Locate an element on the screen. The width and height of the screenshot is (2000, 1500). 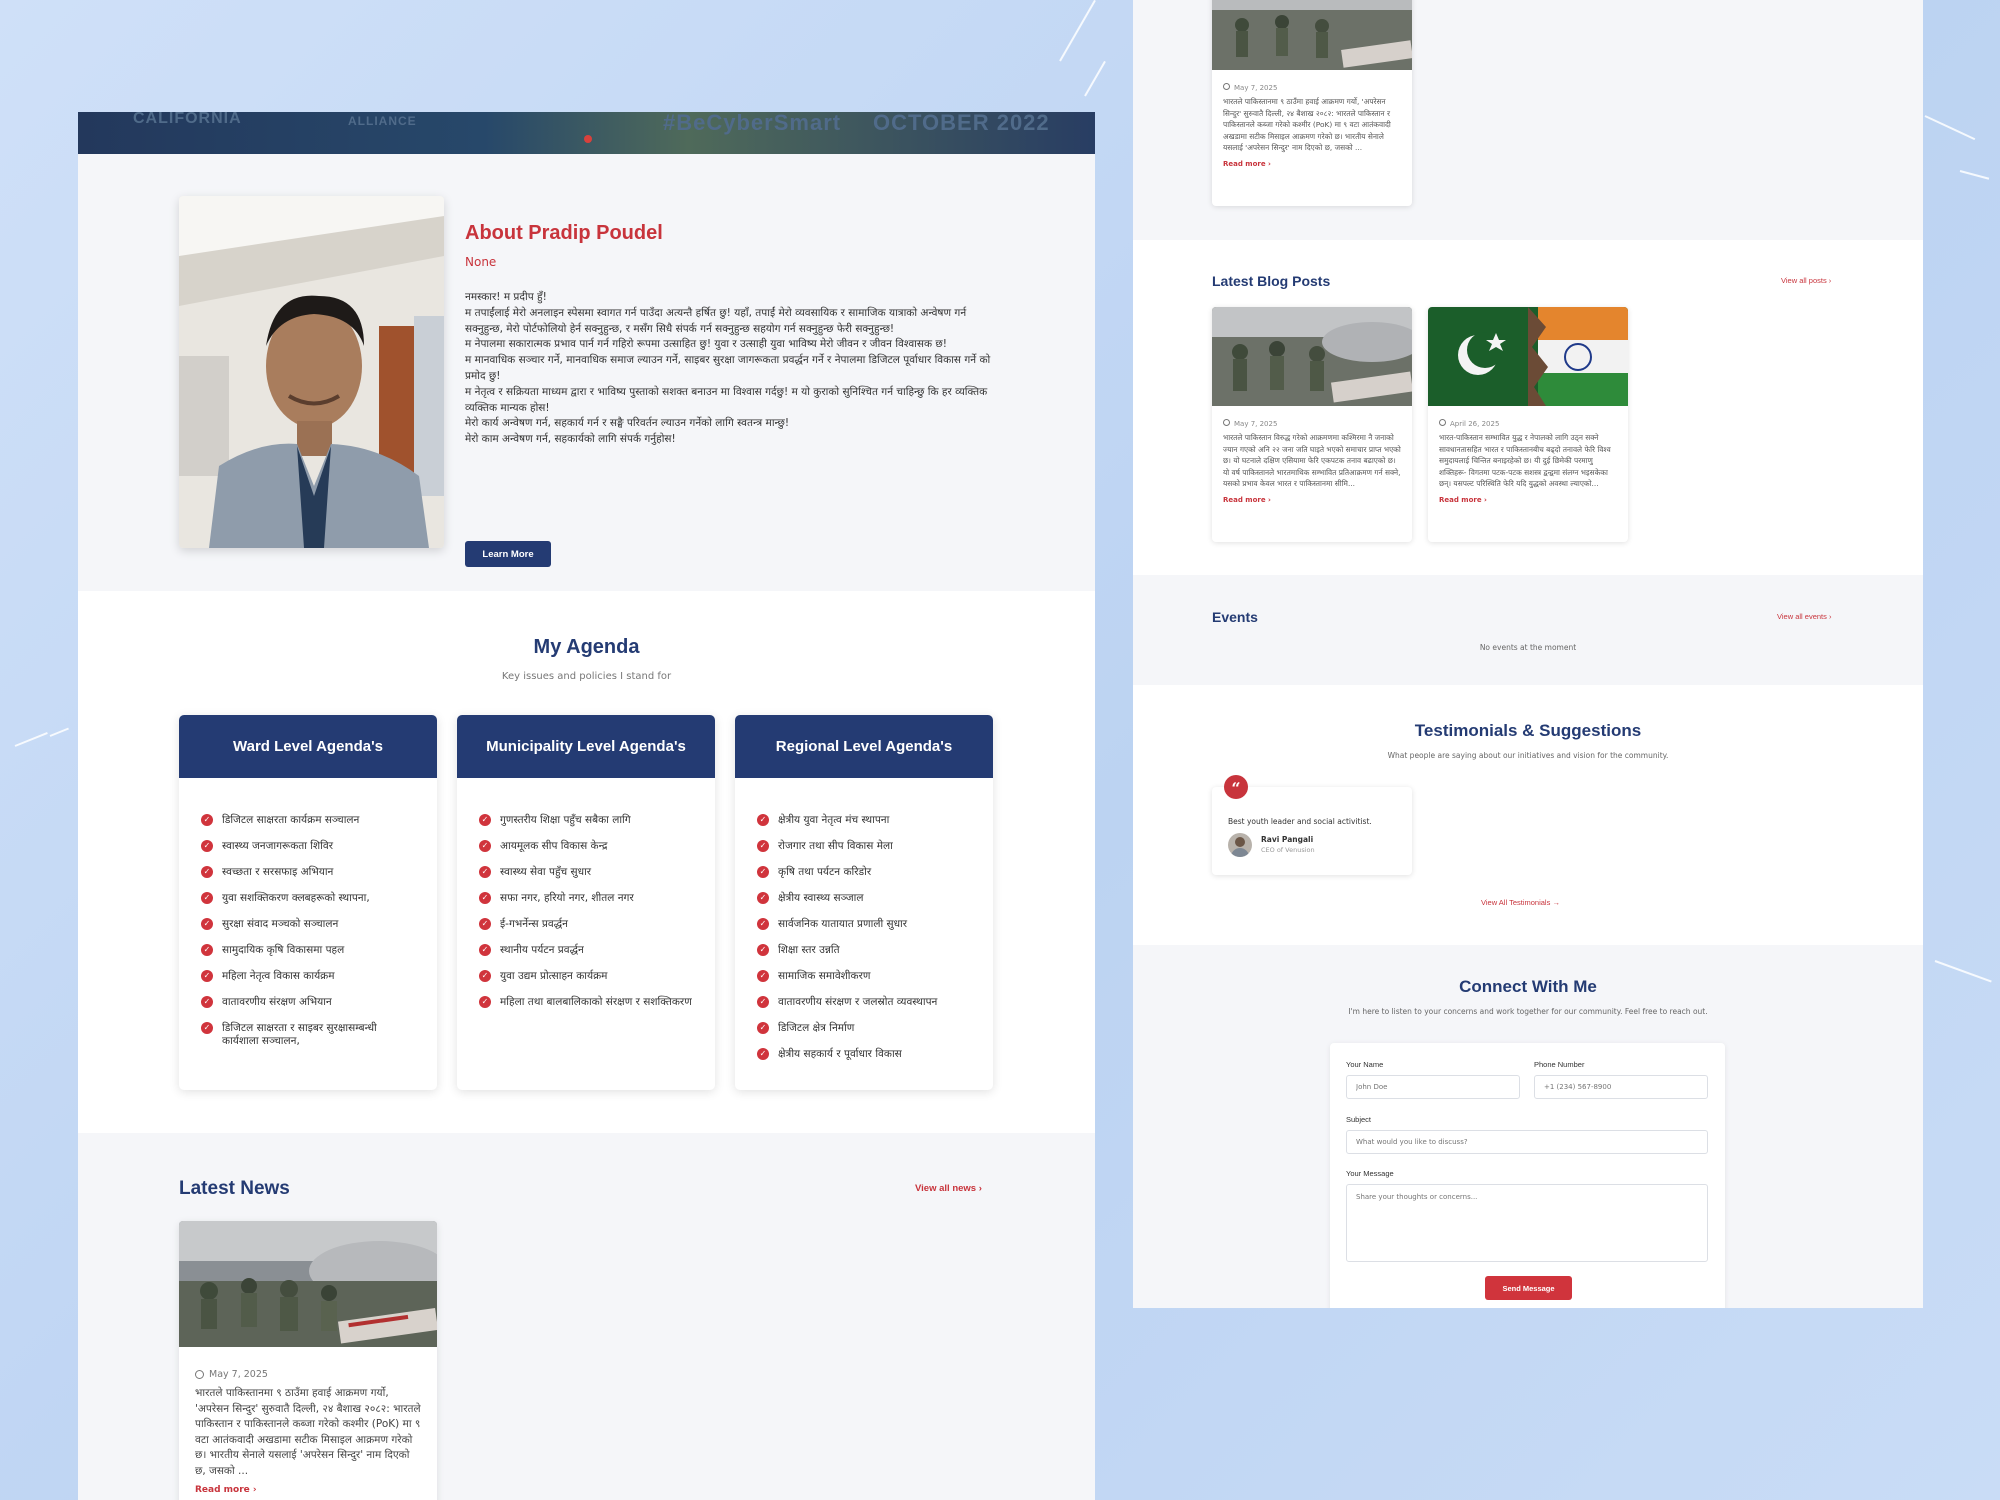
view-all-events-link: View all events › is located at coordinates (1804, 616).